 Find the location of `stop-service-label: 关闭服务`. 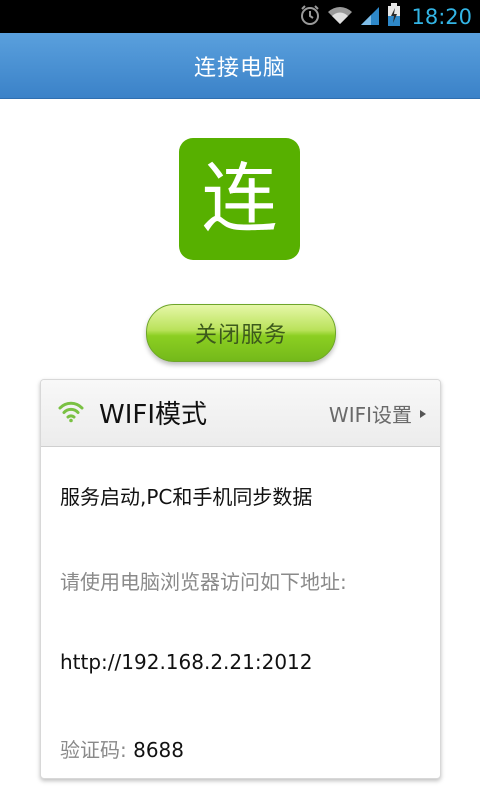

stop-service-label: 关闭服务 is located at coordinates (240, 335).